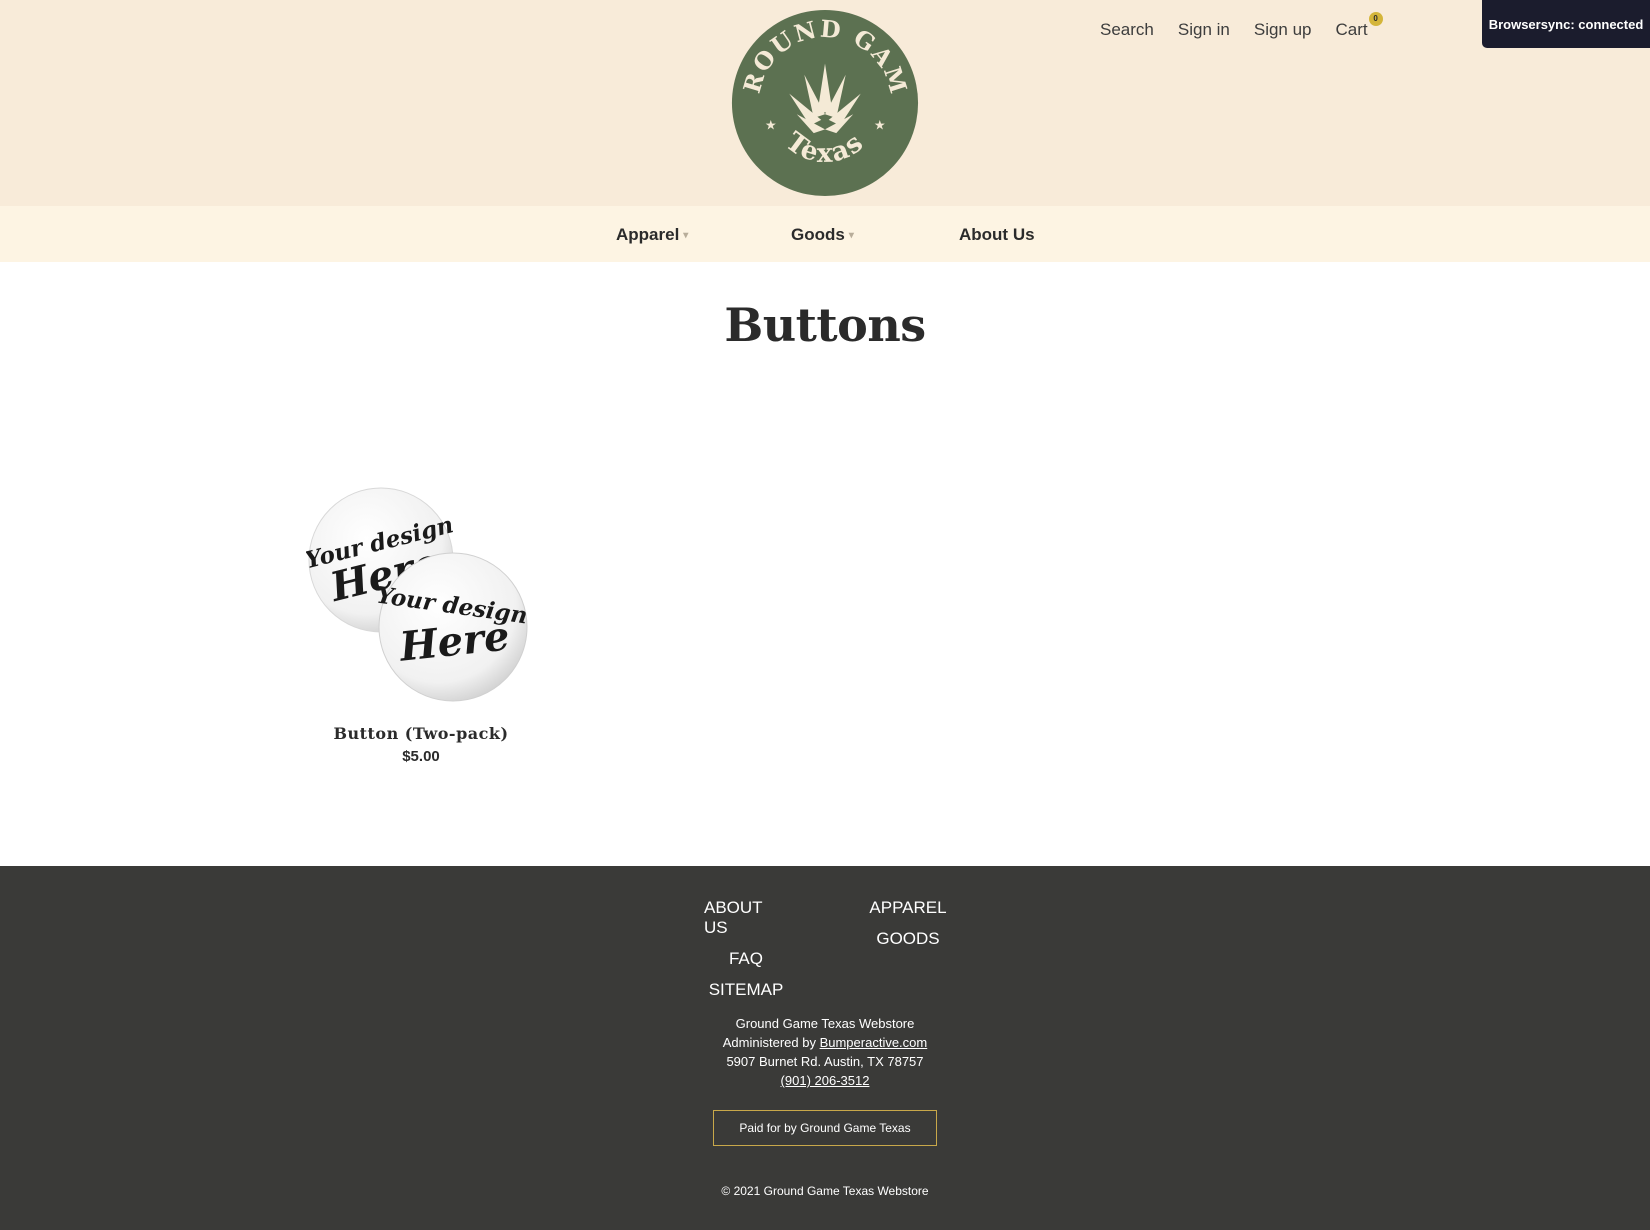 The width and height of the screenshot is (1650, 1230). What do you see at coordinates (825, 1128) in the screenshot?
I see `paid-for-notice: Paid for by Ground Game Texas` at bounding box center [825, 1128].